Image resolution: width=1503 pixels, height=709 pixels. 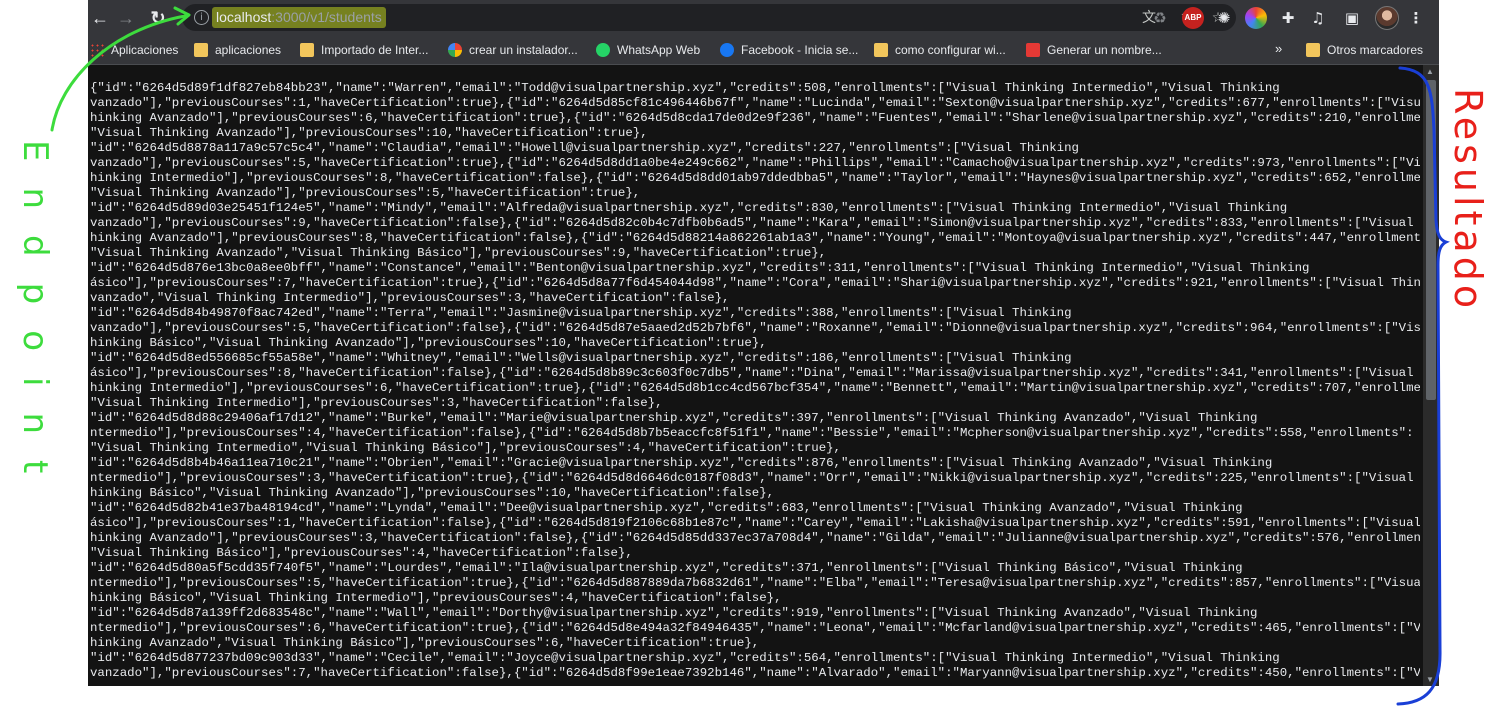 I want to click on facebook-icon, so click(x=727, y=49).